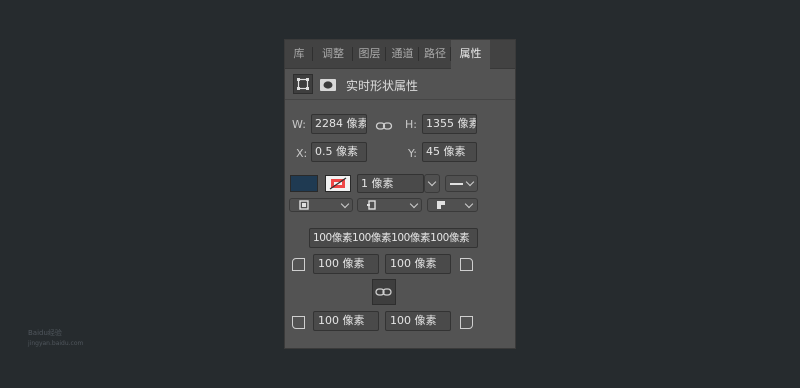  Describe the element at coordinates (298, 264) in the screenshot. I see `top-left-corner-icon` at that location.